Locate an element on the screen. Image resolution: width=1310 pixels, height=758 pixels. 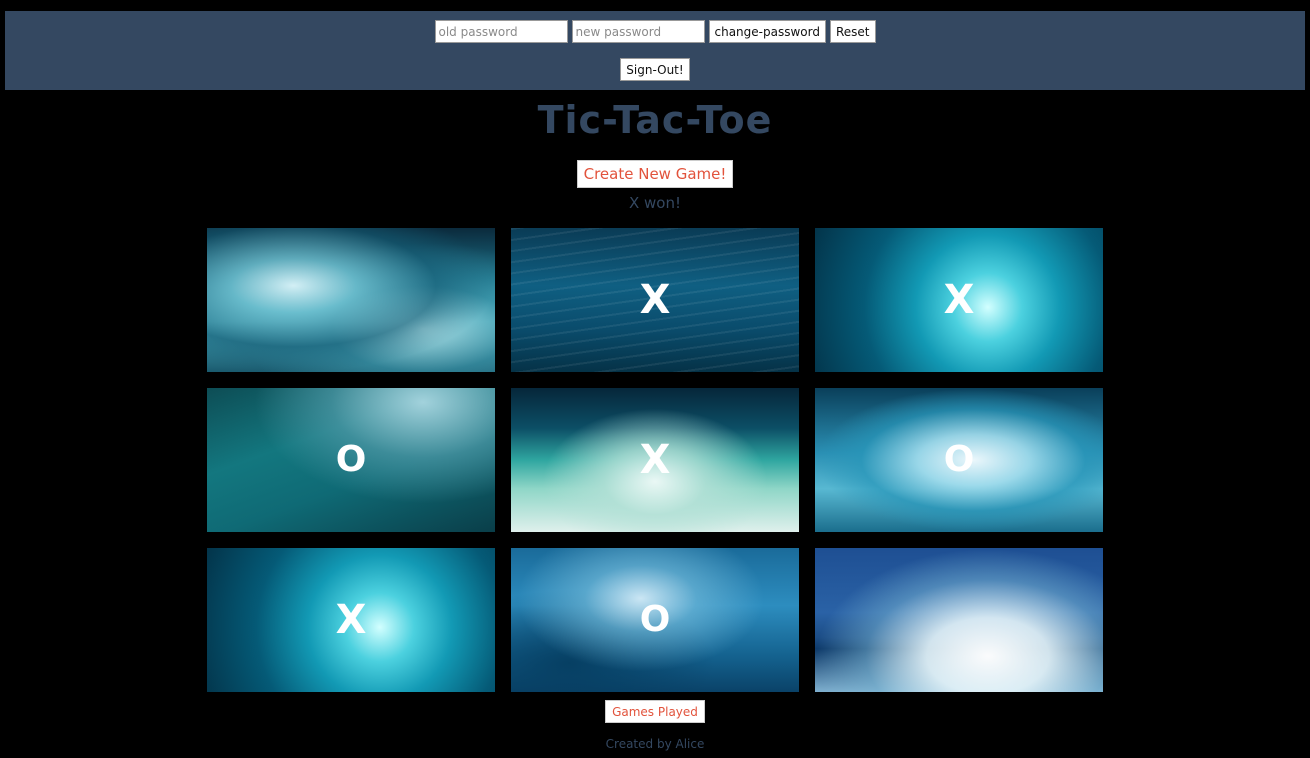
new-password-input is located at coordinates (638, 31).